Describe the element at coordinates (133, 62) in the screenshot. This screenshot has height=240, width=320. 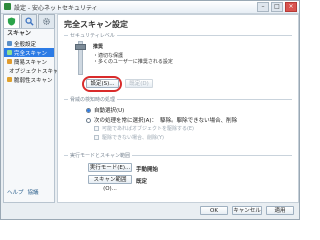
I see `security-level-desc-2: ・多くのユーザーに推奨される設定` at that location.